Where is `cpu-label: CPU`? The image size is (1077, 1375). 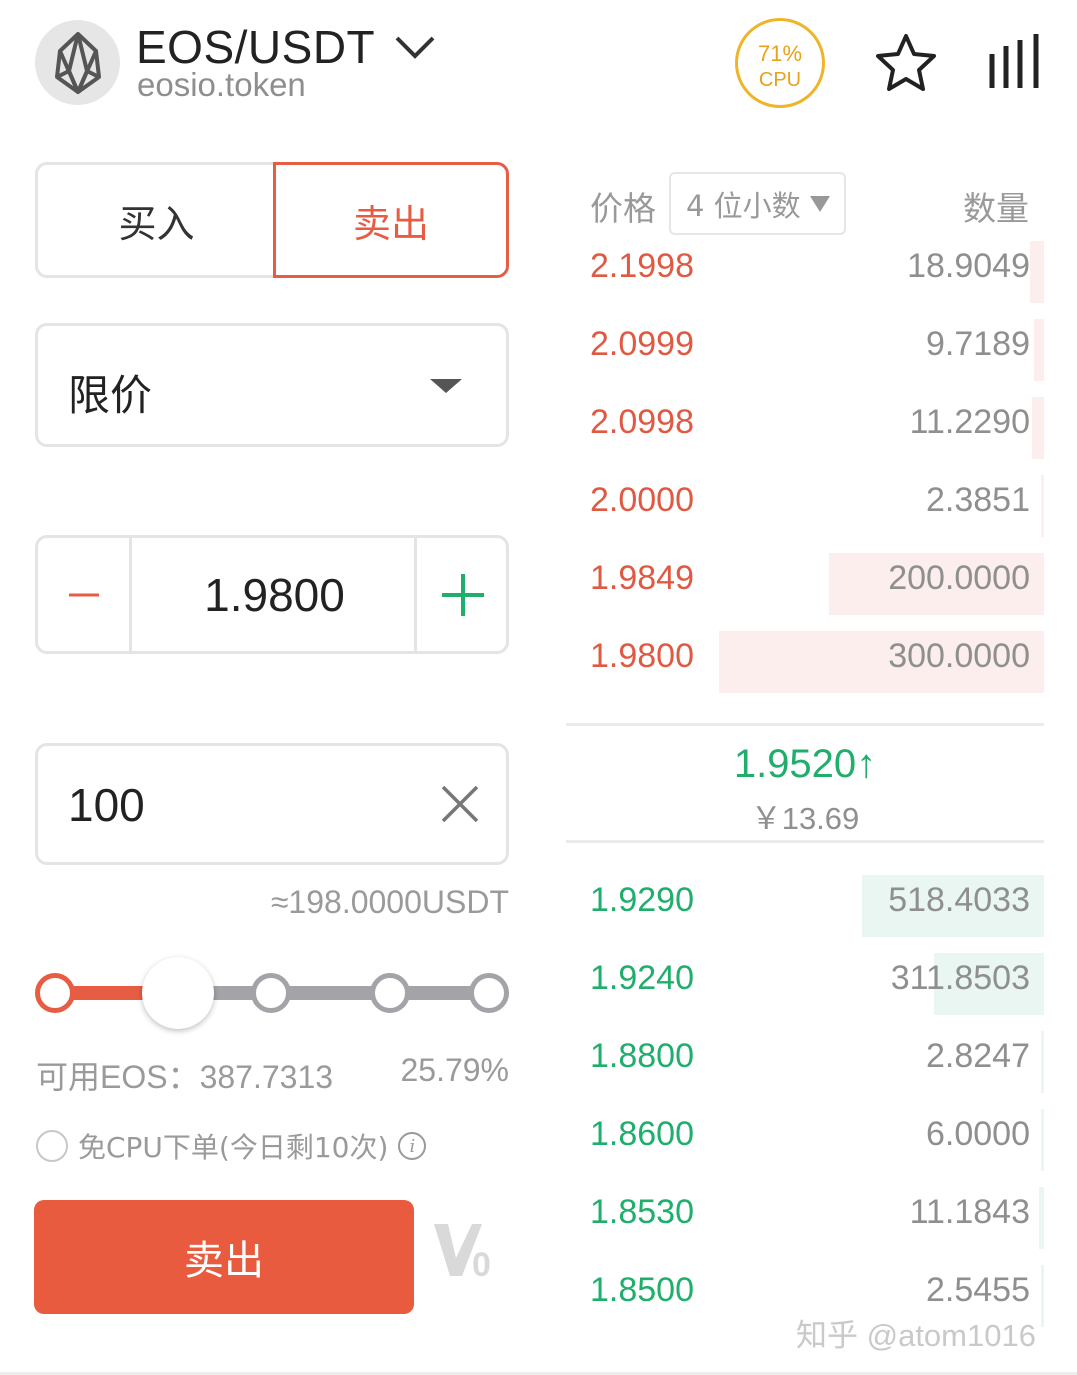 cpu-label: CPU is located at coordinates (780, 80).